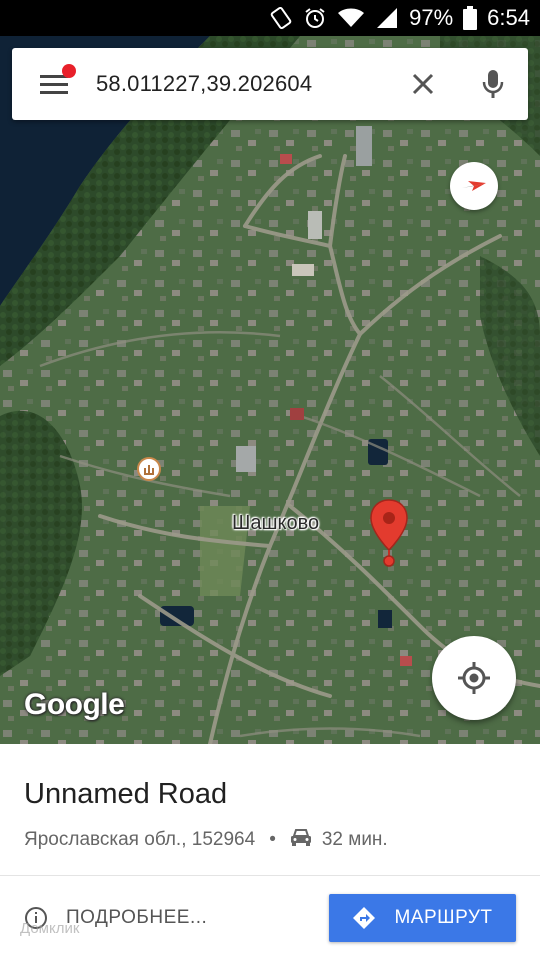 The image size is (540, 960). Describe the element at coordinates (69, 71) in the screenshot. I see `notification-dot` at that location.